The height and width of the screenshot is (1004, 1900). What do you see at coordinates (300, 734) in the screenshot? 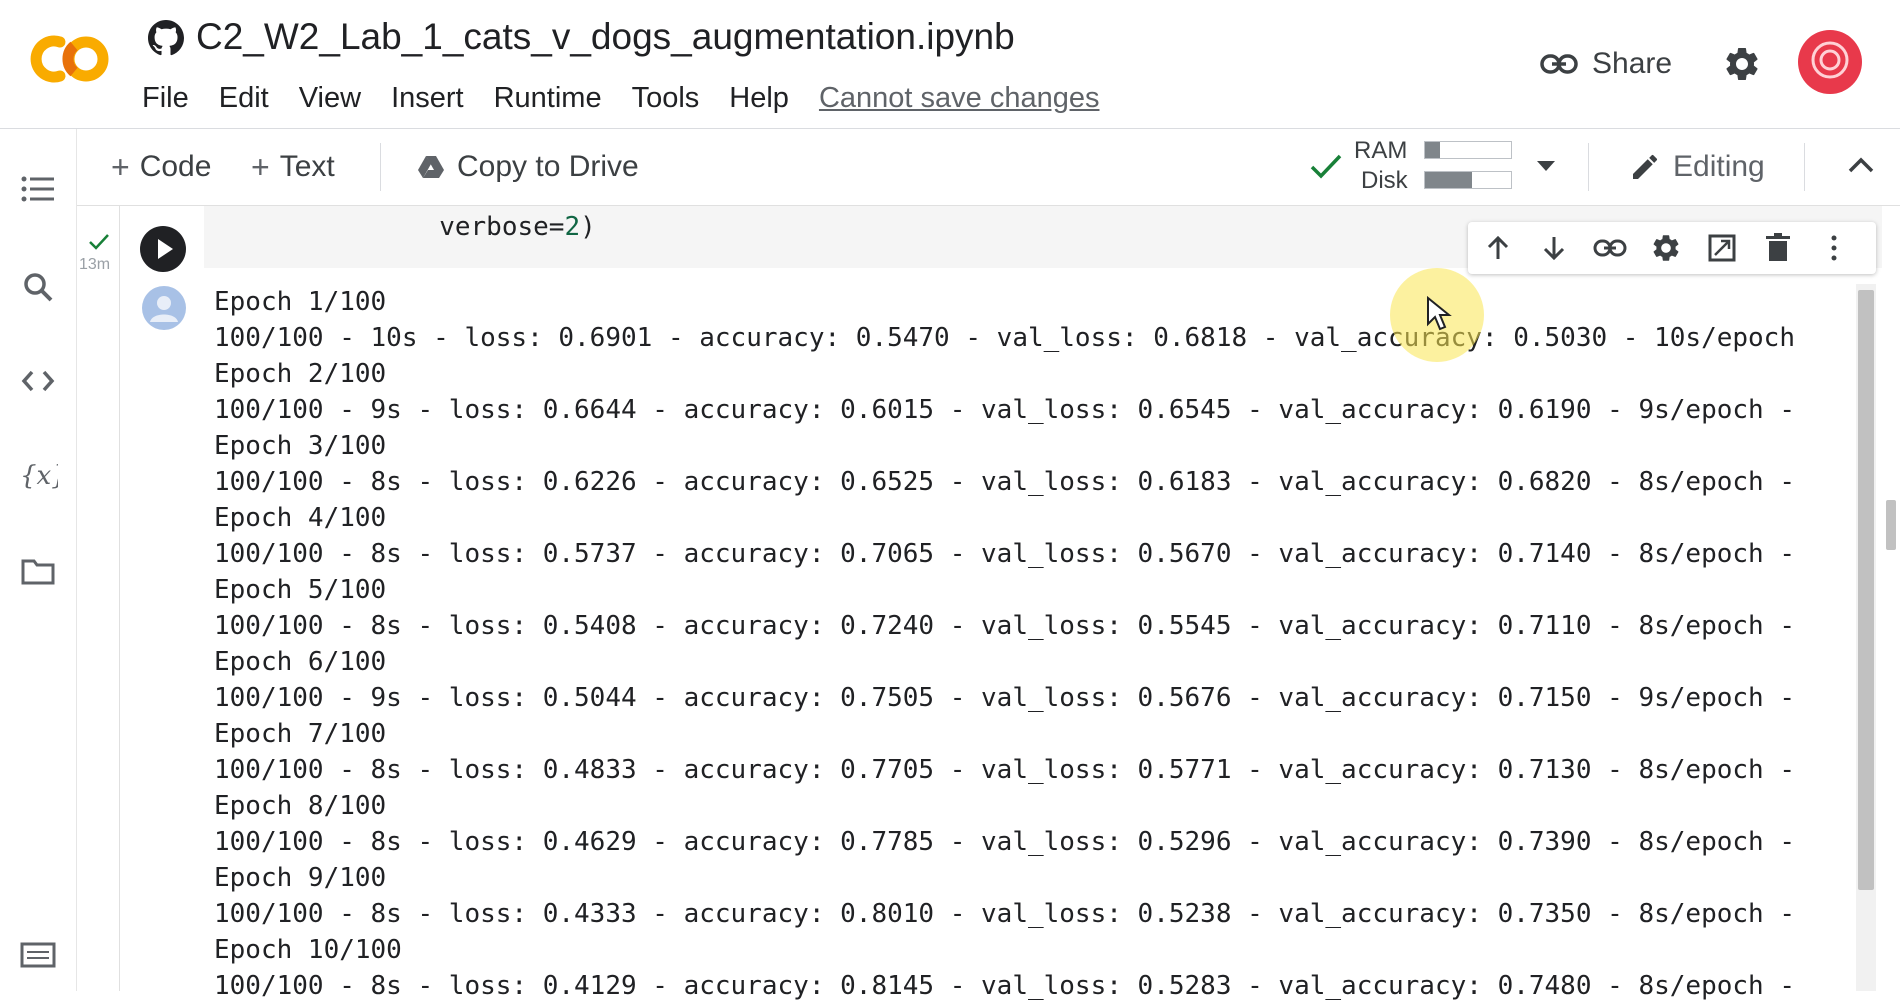
I see `output-line: Epoch 7/100` at bounding box center [300, 734].